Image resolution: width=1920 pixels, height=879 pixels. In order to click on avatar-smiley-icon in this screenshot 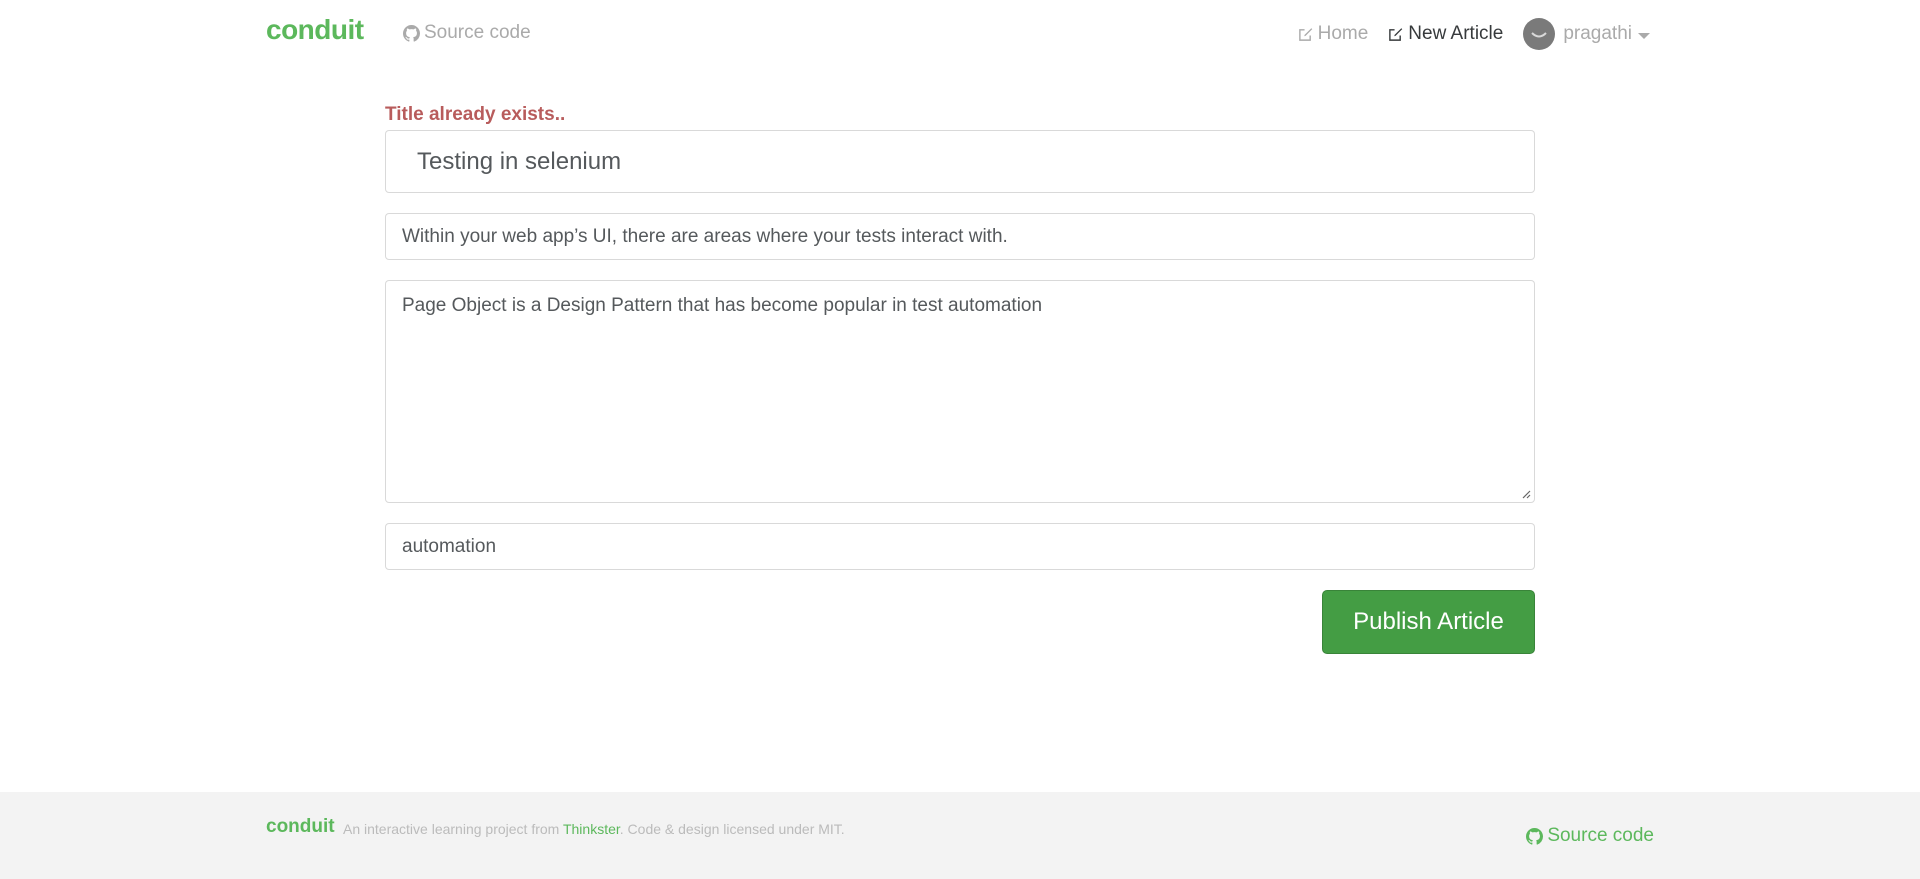, I will do `click(1539, 35)`.